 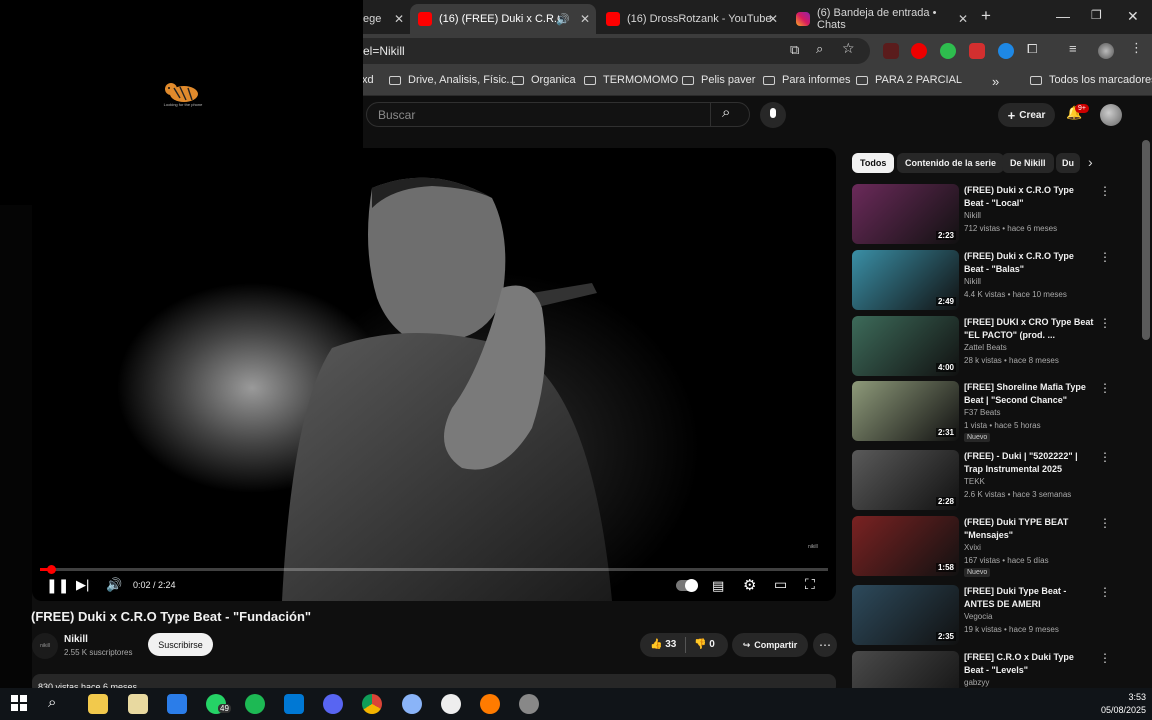 I want to click on bookmark-informes: Para informes, so click(x=806, y=80).